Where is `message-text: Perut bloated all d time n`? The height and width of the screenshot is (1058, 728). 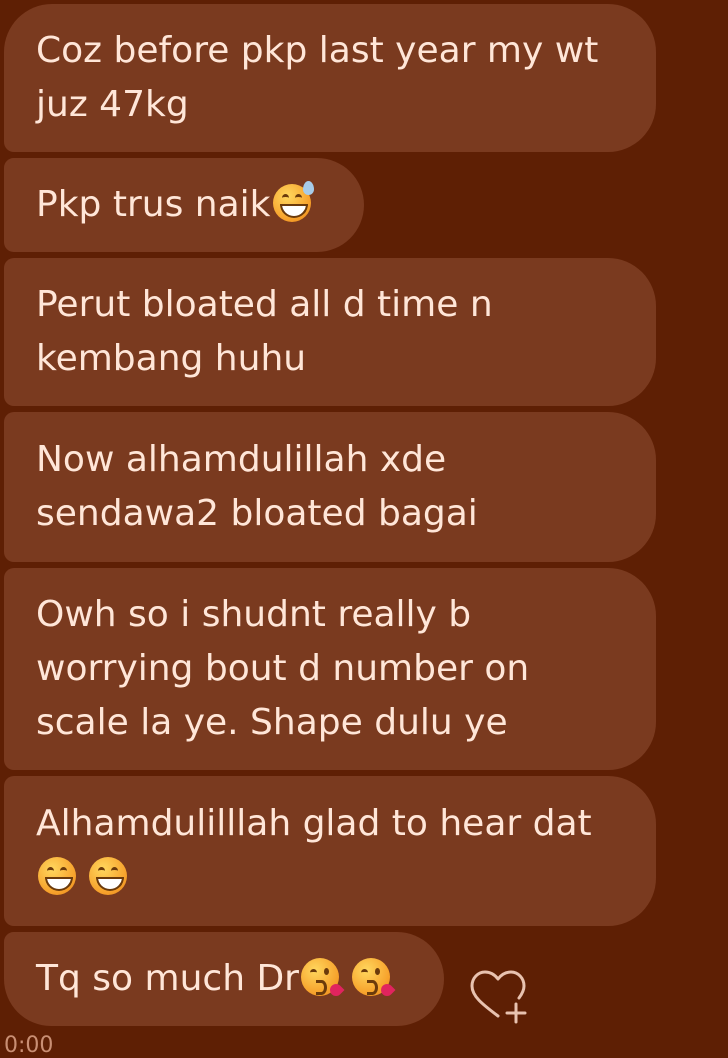 message-text: Perut bloated all d time n is located at coordinates (264, 304).